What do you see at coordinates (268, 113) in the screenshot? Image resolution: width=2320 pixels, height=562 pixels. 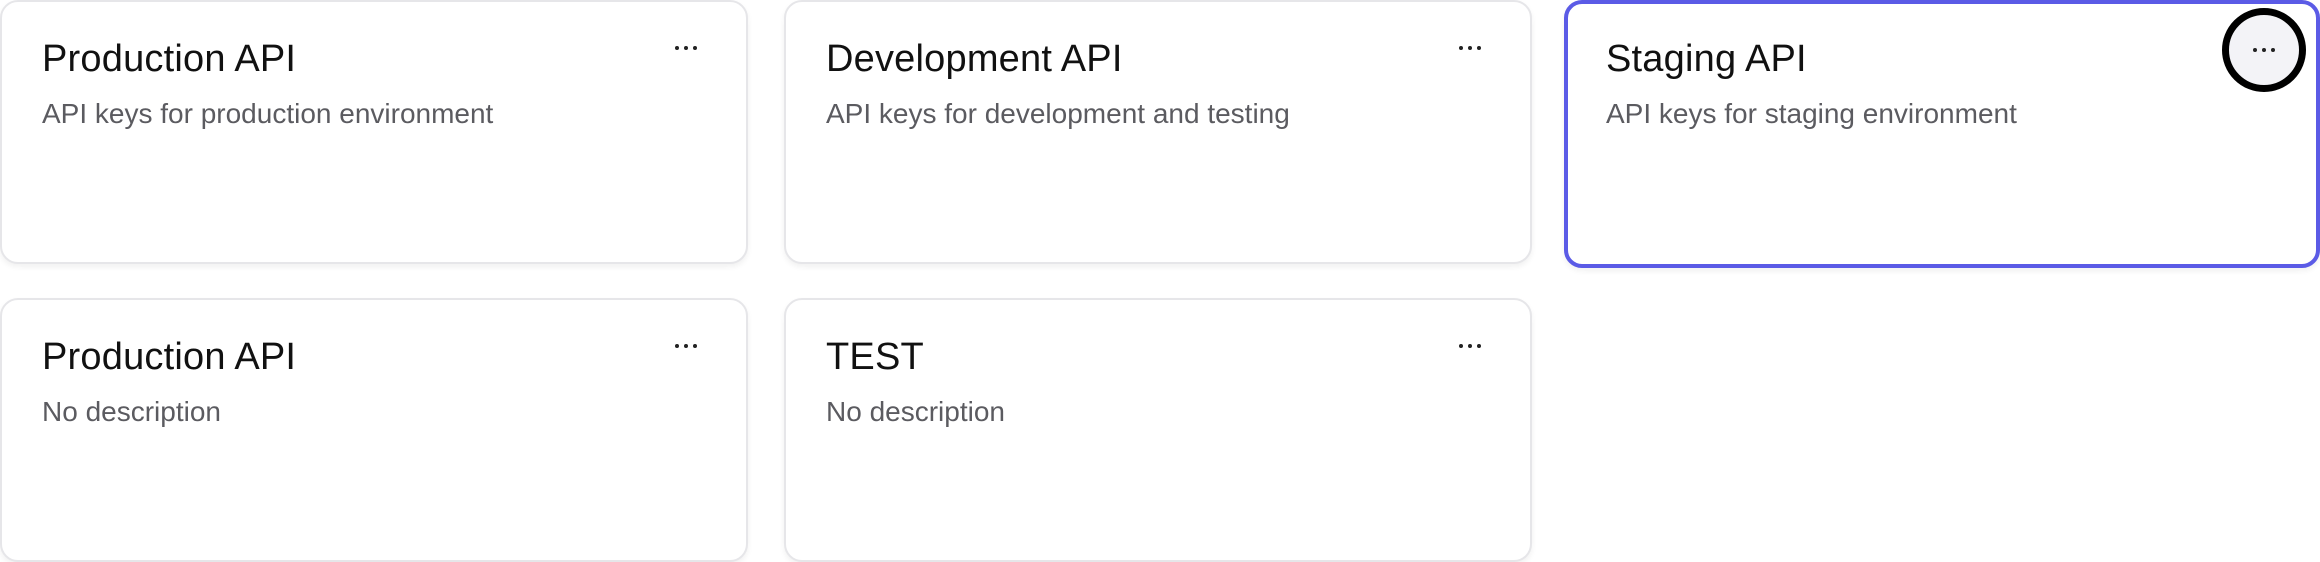 I see `card-description: API keys for production environment` at bounding box center [268, 113].